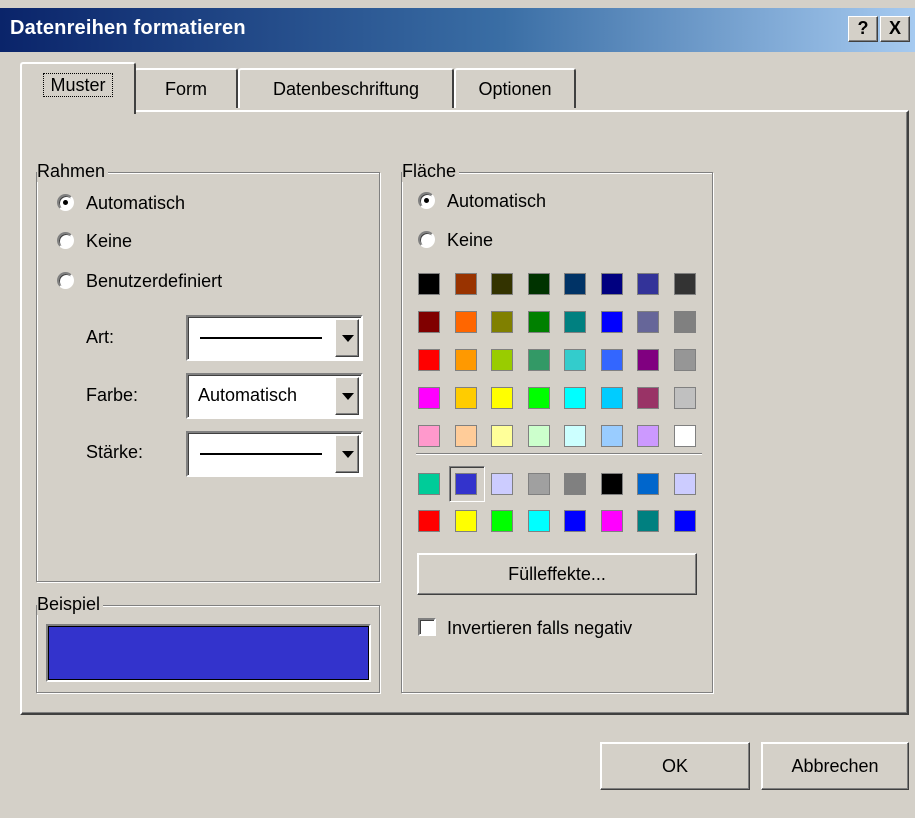 The image size is (915, 818). I want to click on flaeche-keine-label: Keine, so click(470, 240).